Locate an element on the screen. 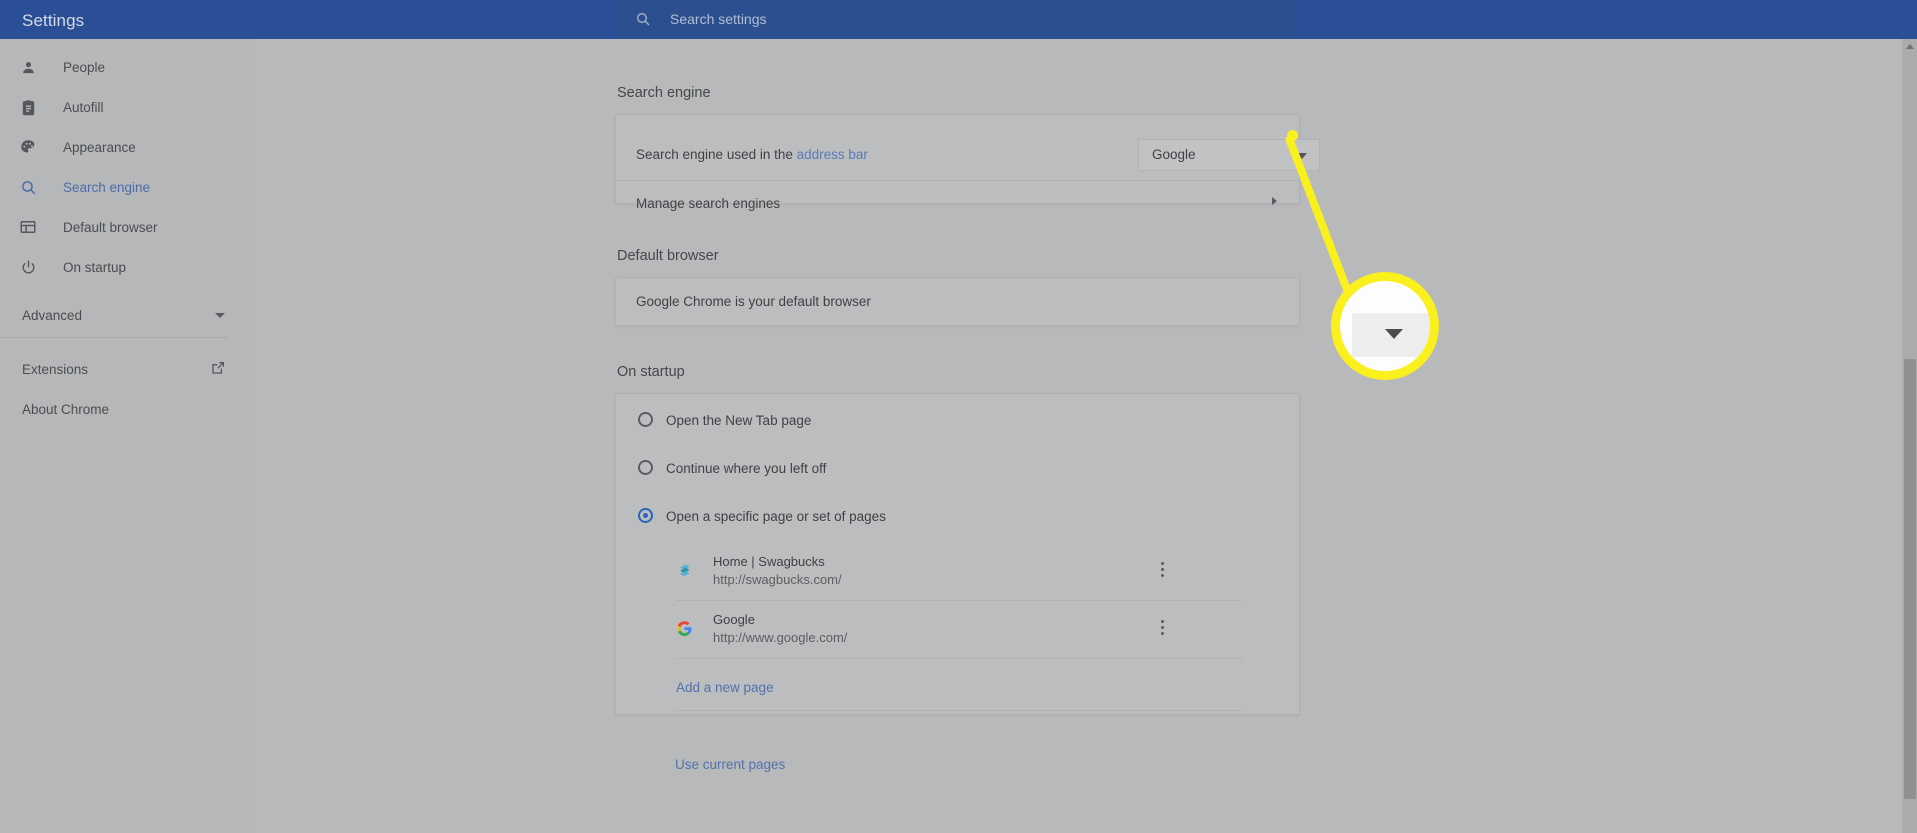 The height and width of the screenshot is (833, 1917). manage-search-engines-label: Manage search engines is located at coordinates (708, 203).